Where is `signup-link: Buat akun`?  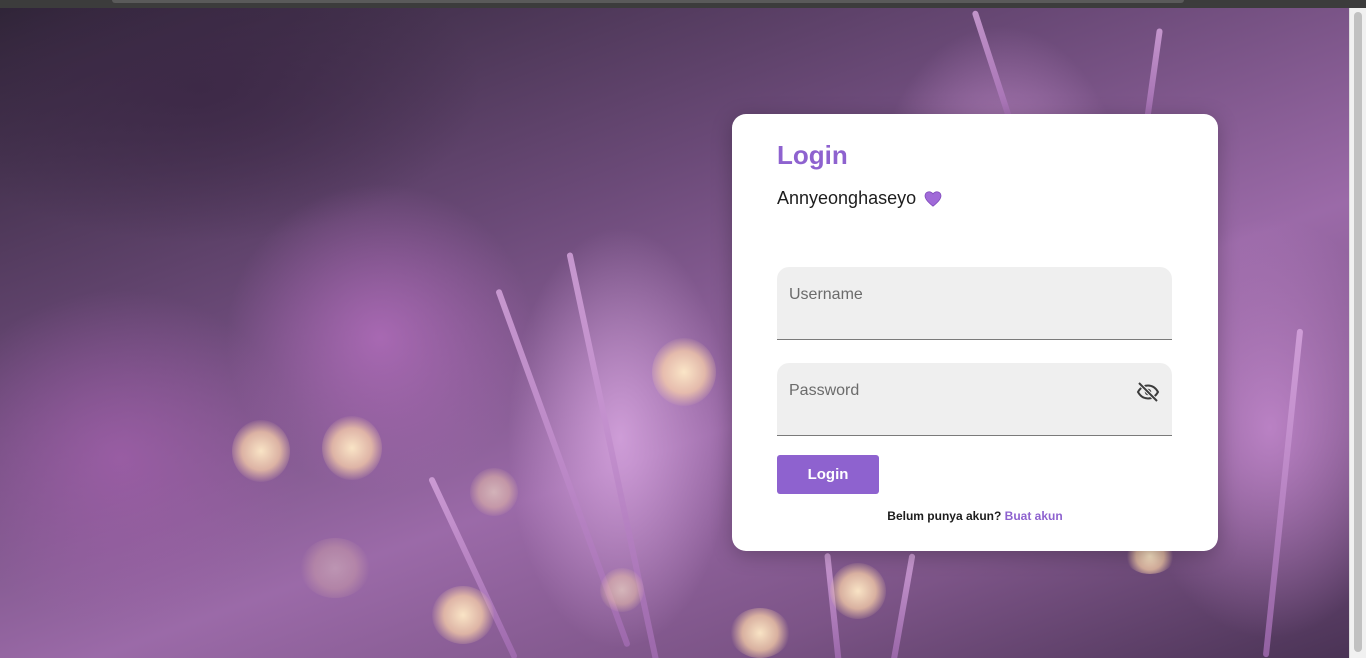
signup-link: Buat akun is located at coordinates (1034, 516).